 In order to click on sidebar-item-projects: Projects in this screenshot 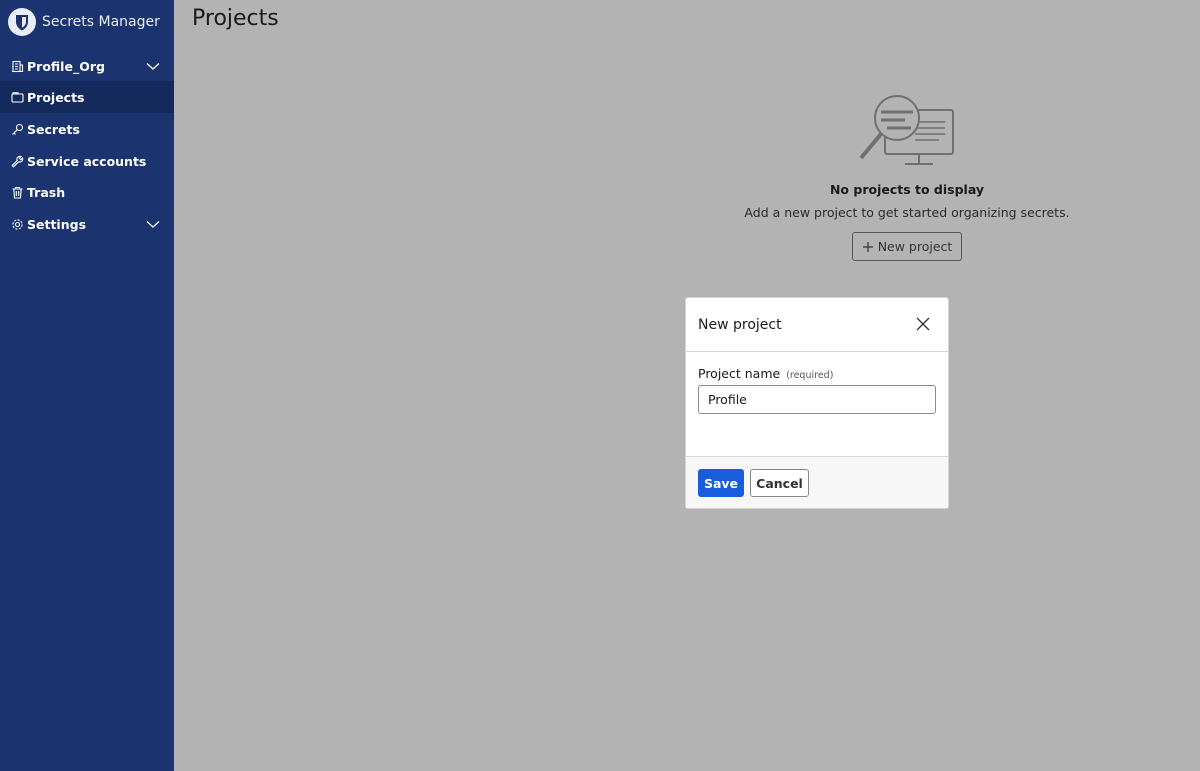, I will do `click(87, 97)`.